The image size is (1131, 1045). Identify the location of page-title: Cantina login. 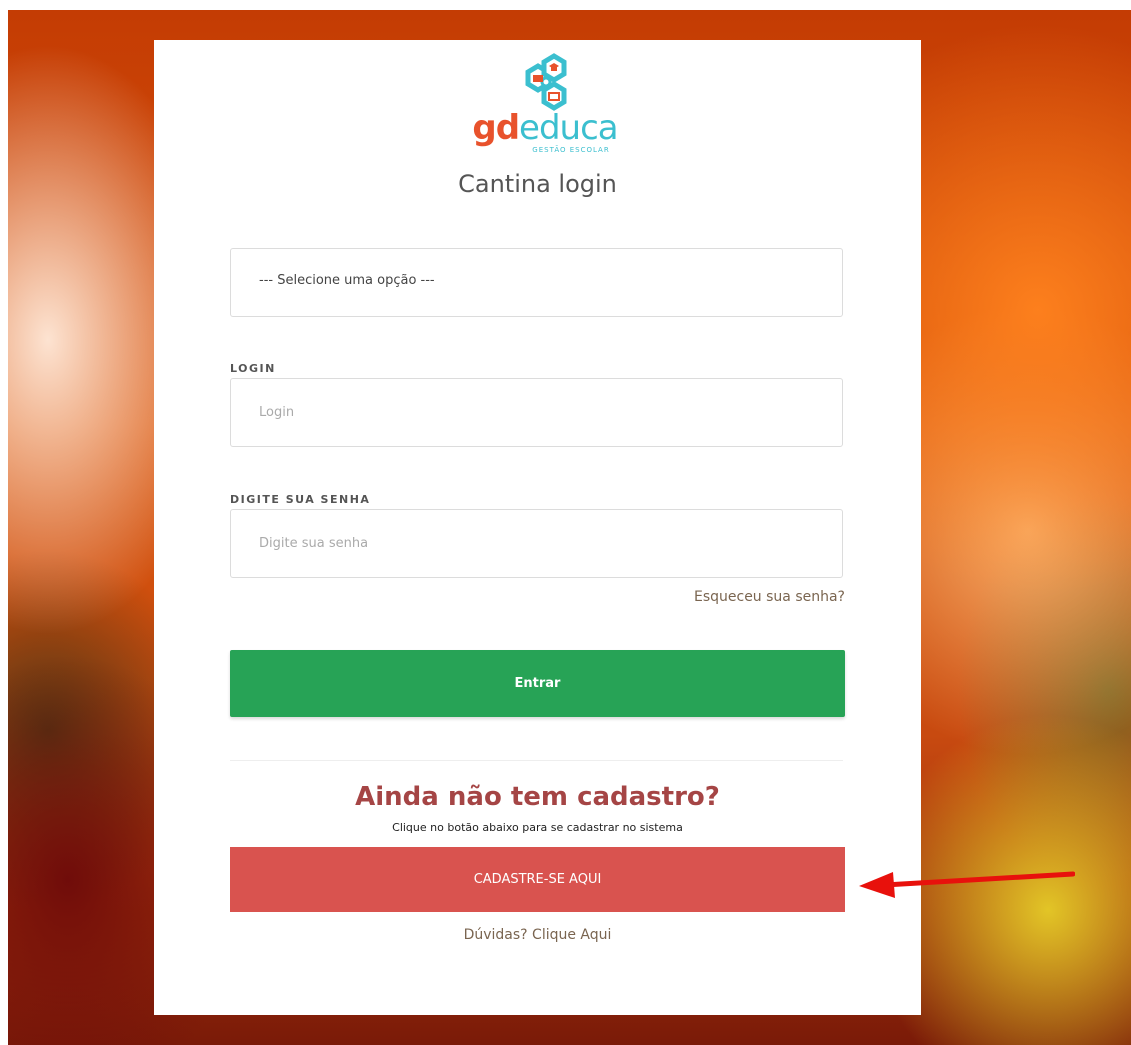
(537, 184).